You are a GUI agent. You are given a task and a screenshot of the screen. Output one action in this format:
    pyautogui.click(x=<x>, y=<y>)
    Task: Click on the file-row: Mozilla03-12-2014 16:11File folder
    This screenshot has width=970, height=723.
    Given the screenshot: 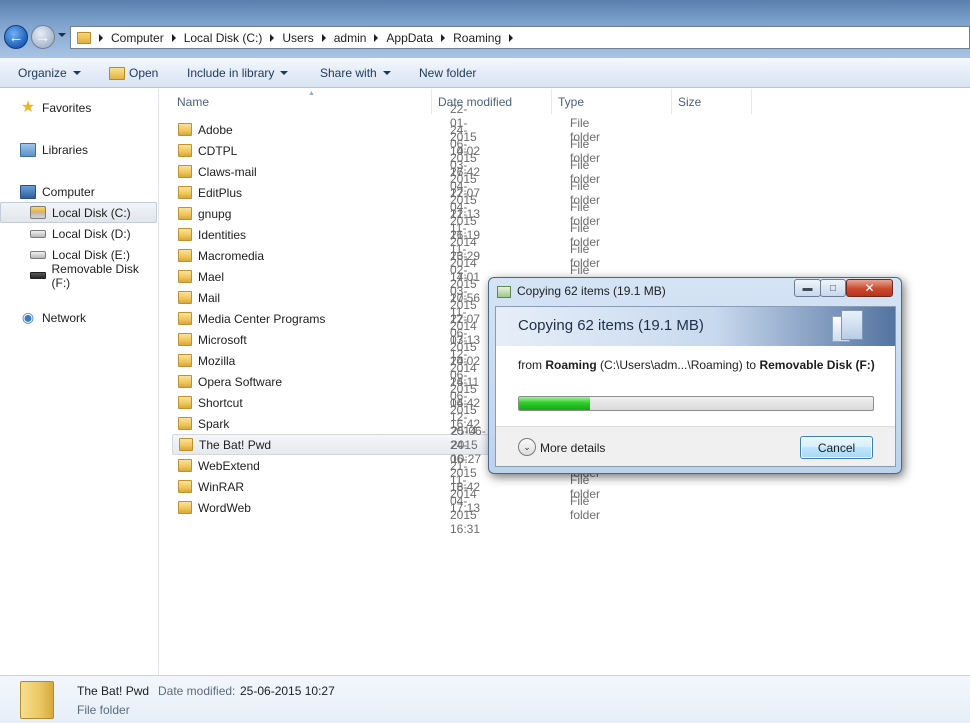 What is the action you would take?
    pyautogui.click(x=386, y=361)
    